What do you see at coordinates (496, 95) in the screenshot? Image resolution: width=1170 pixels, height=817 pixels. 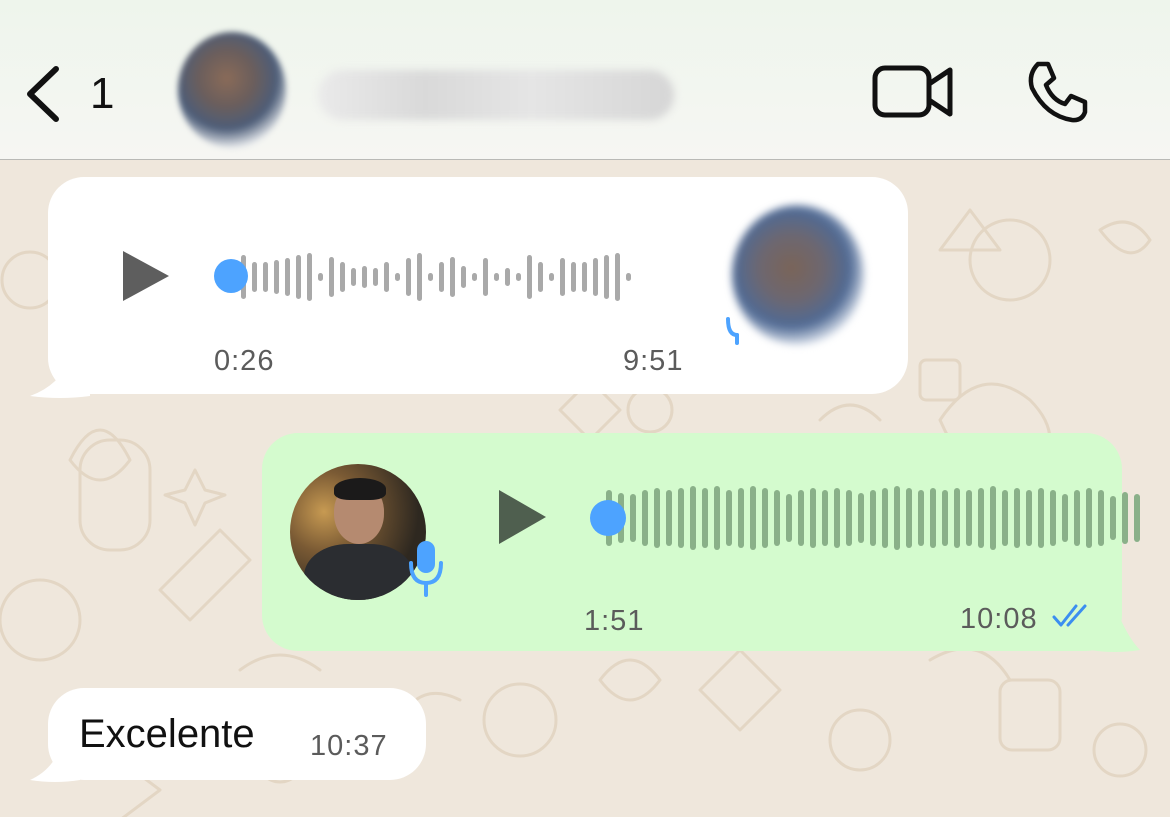 I see `contact-name-redacted` at bounding box center [496, 95].